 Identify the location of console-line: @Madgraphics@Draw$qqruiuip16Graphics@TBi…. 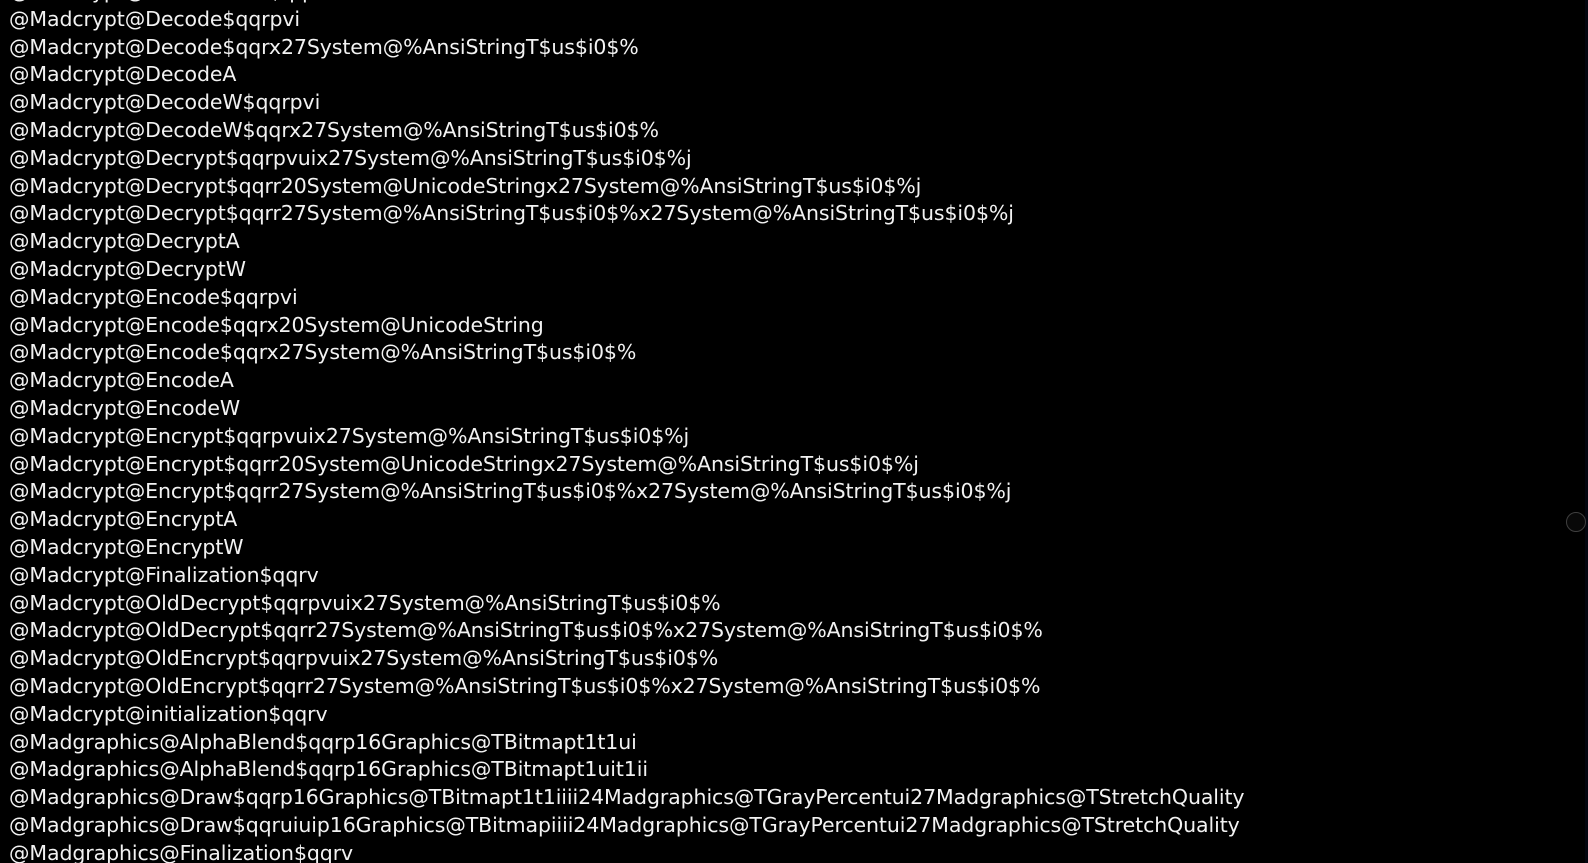
(624, 824).